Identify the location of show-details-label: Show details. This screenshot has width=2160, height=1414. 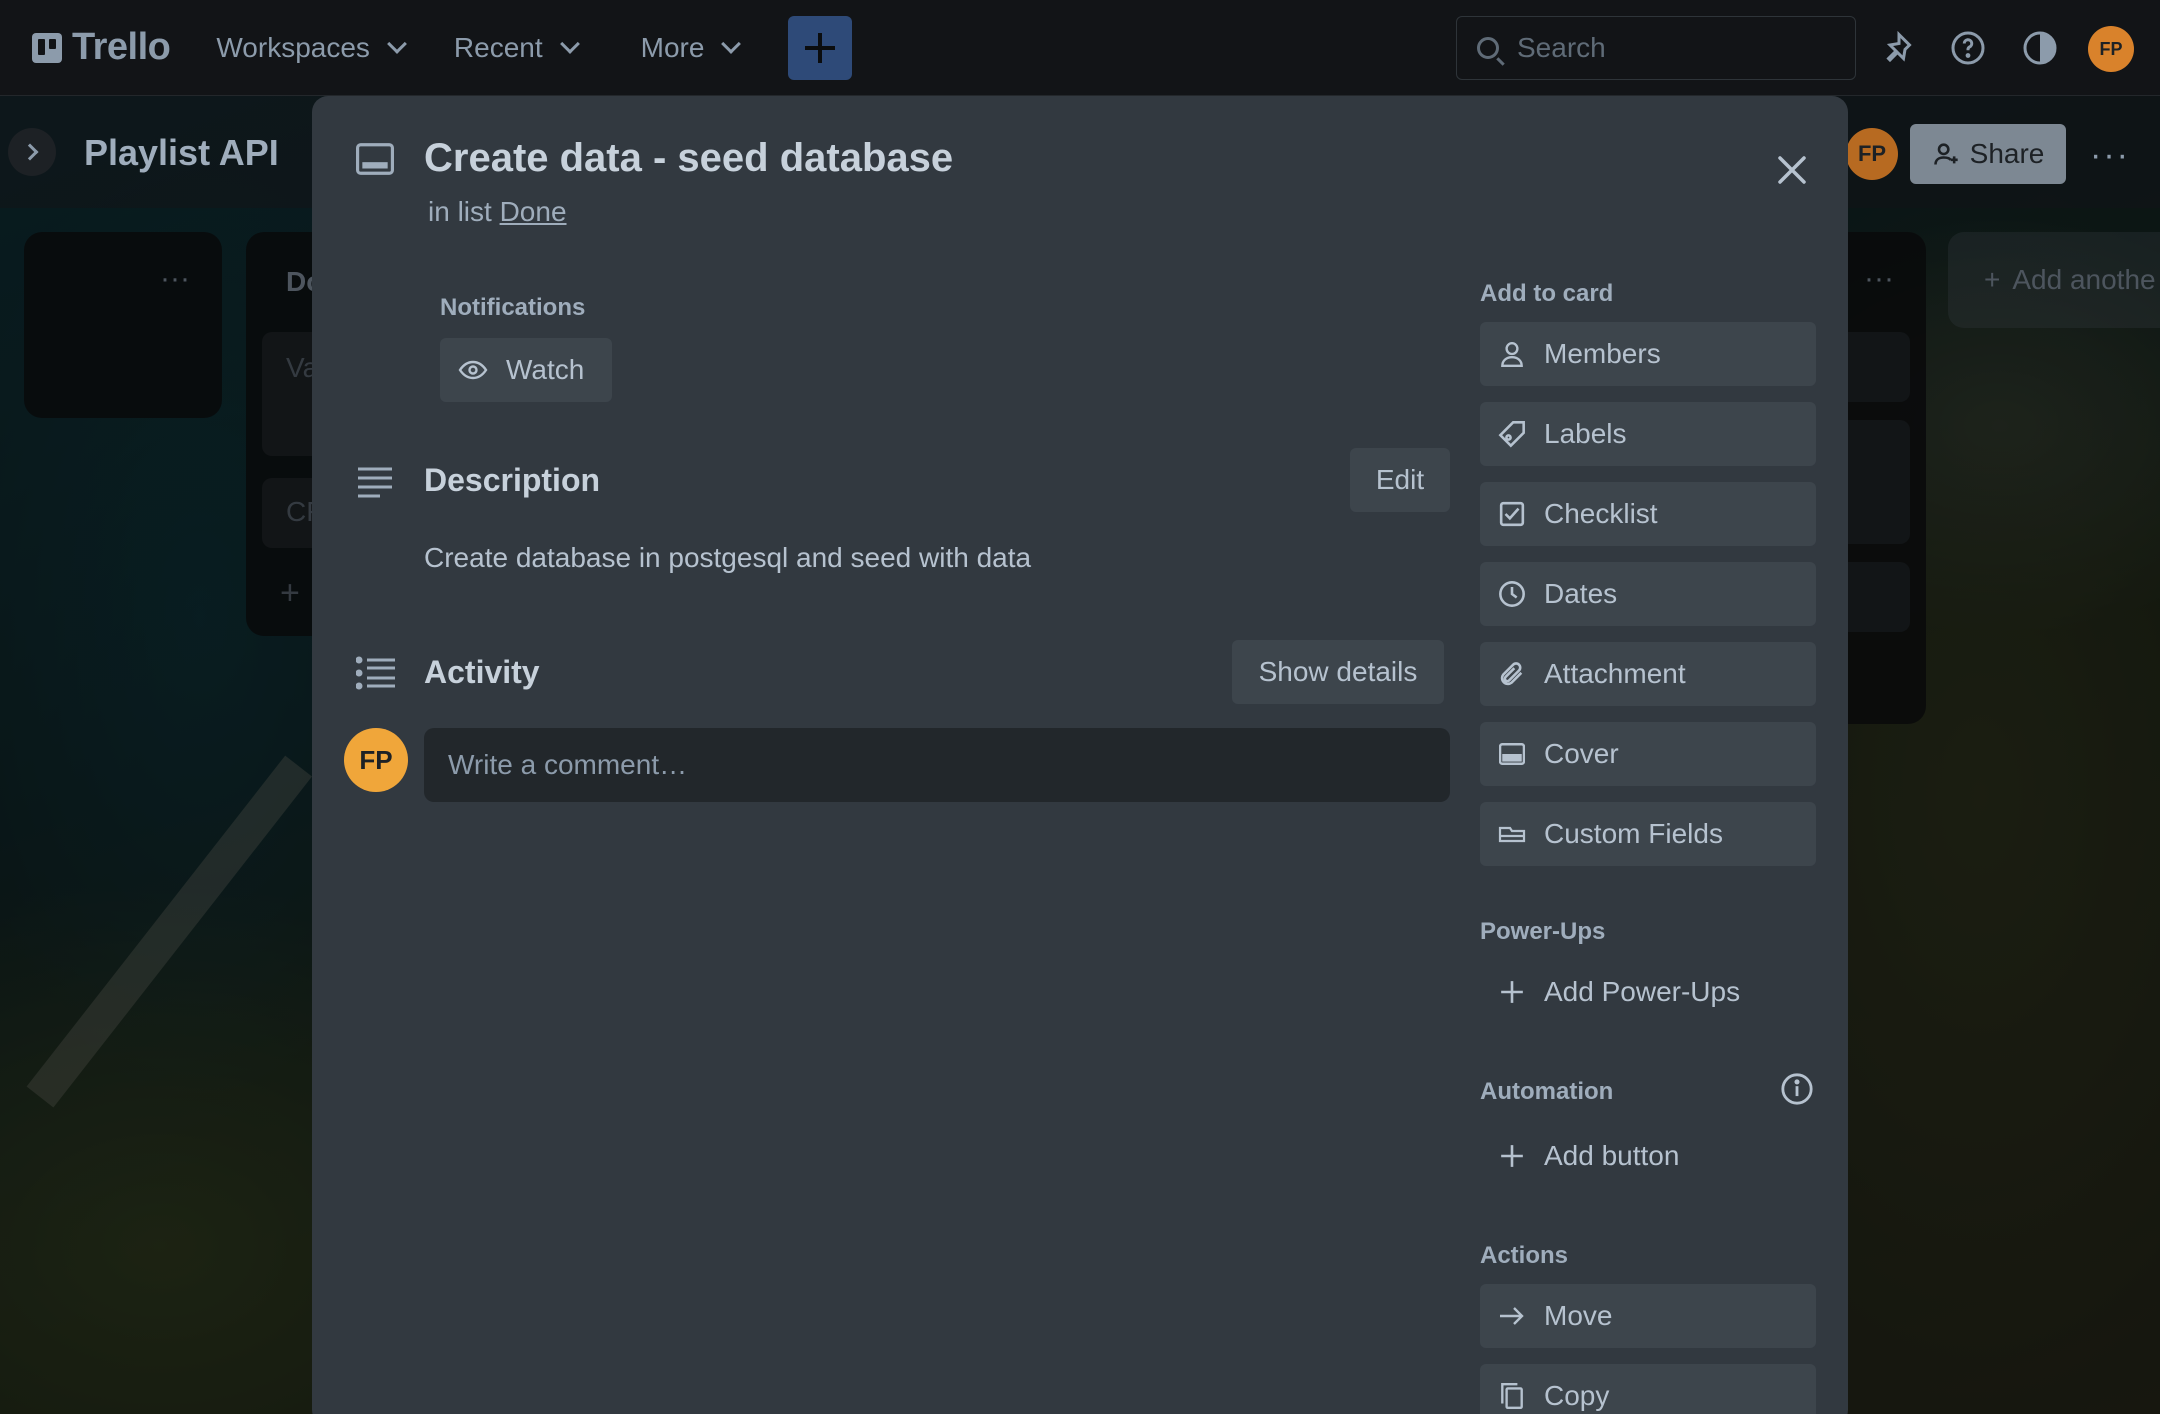
(1338, 671).